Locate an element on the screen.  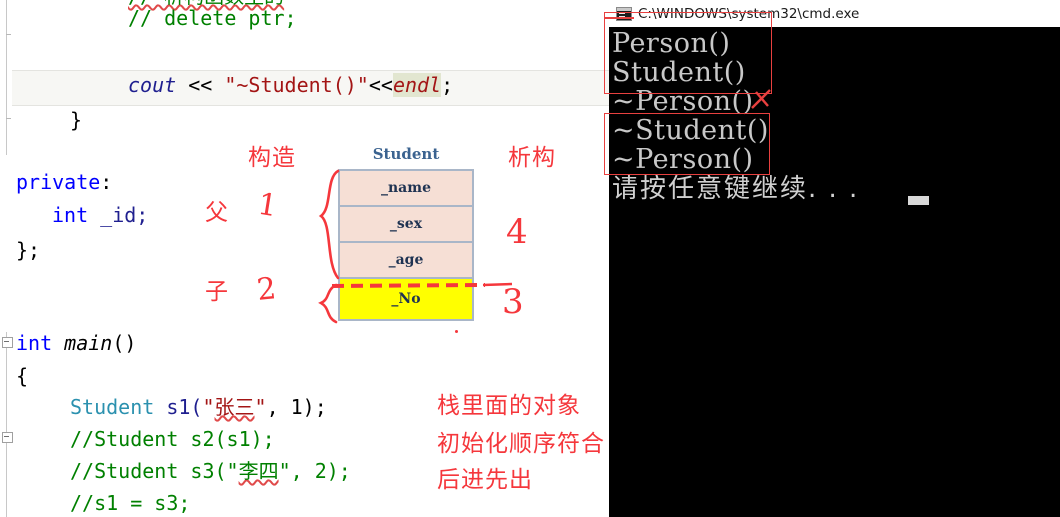
annotation-dtor-order-3: 3 is located at coordinates (513, 302).